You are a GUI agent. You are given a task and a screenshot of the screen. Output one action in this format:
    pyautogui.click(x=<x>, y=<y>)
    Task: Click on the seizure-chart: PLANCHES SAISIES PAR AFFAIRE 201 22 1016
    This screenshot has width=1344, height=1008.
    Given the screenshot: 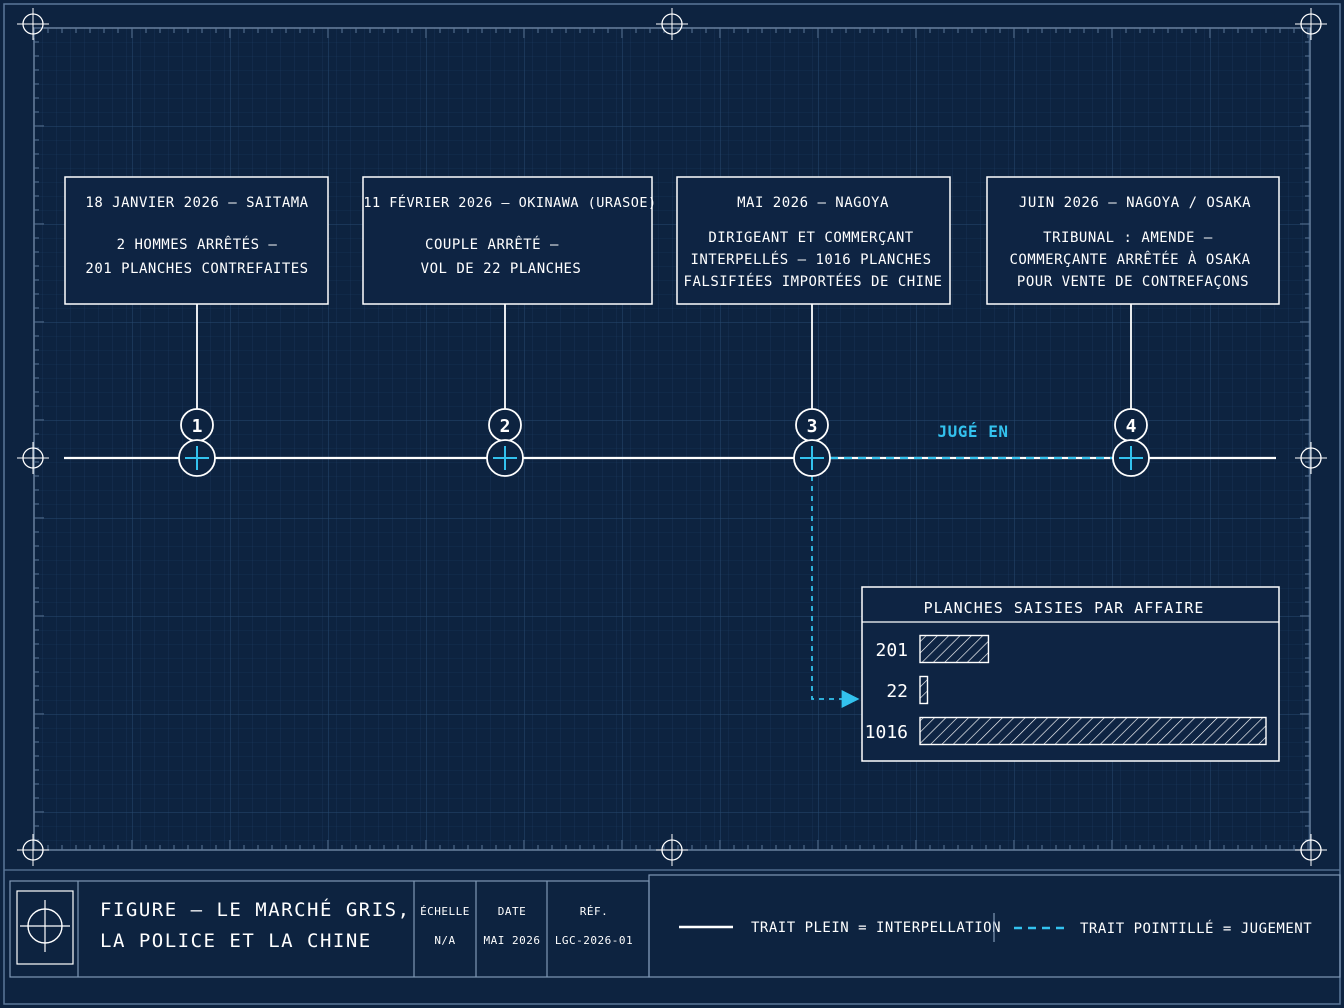 What is the action you would take?
    pyautogui.click(x=1070, y=674)
    